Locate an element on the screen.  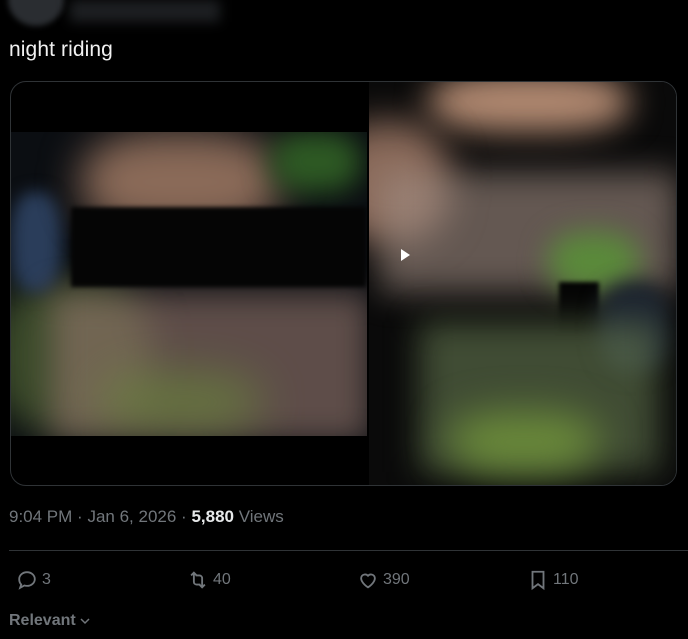
repost-count: 40 is located at coordinates (222, 579).